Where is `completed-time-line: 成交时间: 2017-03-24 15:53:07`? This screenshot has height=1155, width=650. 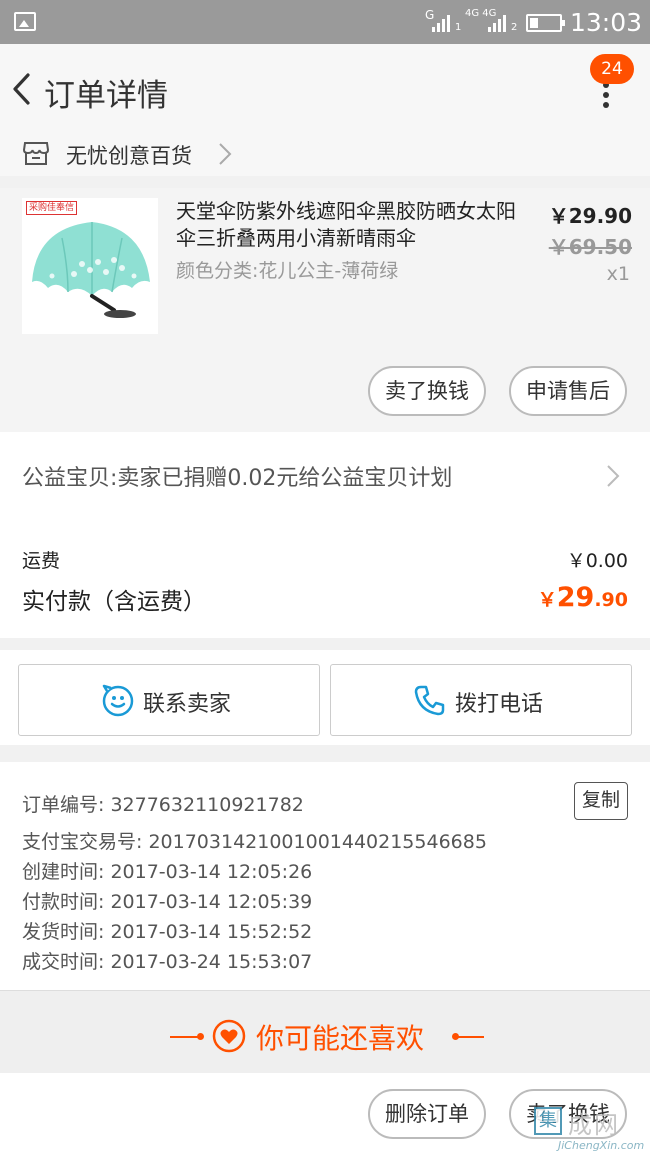
completed-time-line: 成交时间: 2017-03-24 15:53:07 is located at coordinates (167, 962).